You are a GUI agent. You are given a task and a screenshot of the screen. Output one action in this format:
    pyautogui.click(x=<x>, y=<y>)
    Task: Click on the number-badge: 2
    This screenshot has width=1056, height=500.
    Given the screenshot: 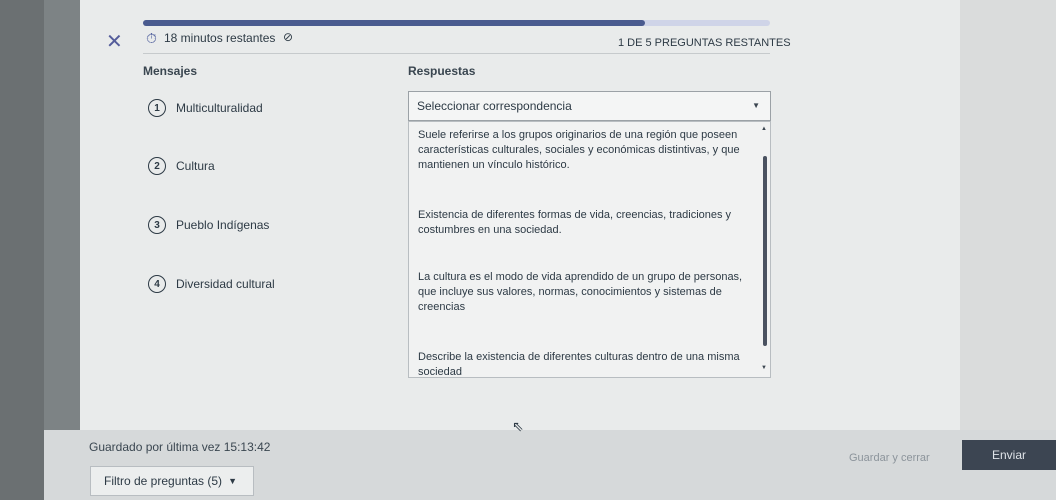 What is the action you would take?
    pyautogui.click(x=157, y=166)
    